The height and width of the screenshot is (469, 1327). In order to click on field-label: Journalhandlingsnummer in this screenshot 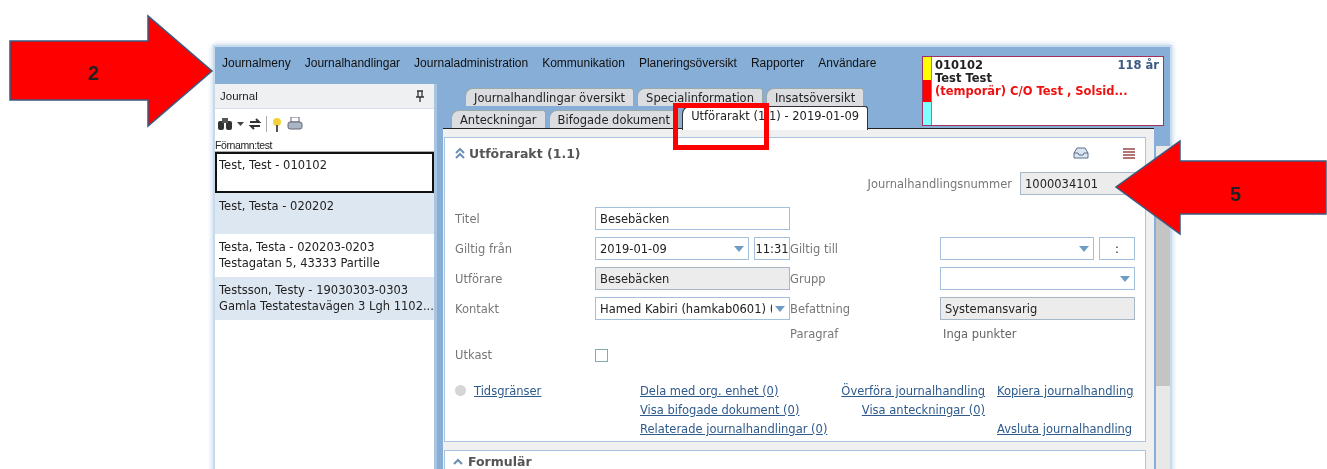, I will do `click(939, 183)`.